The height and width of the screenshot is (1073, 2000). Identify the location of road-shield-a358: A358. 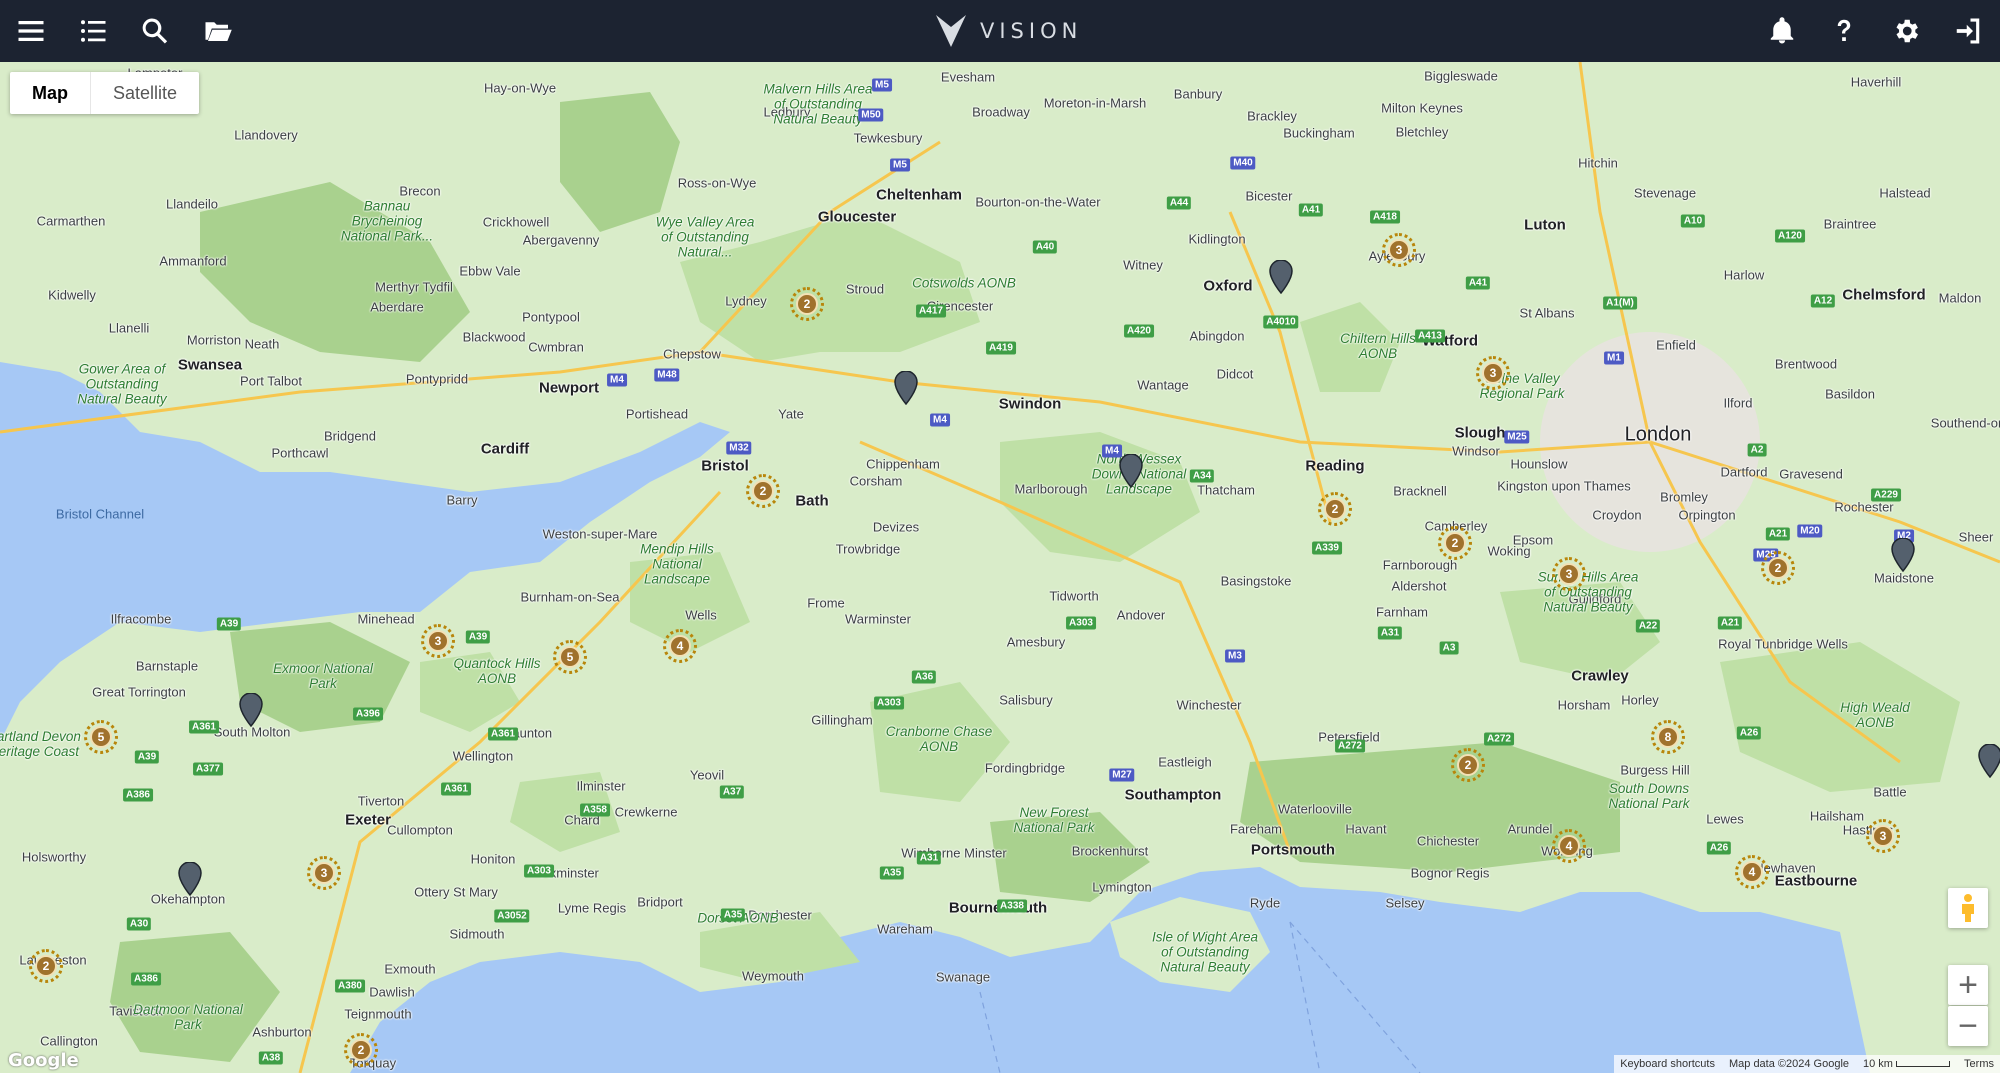
(595, 810).